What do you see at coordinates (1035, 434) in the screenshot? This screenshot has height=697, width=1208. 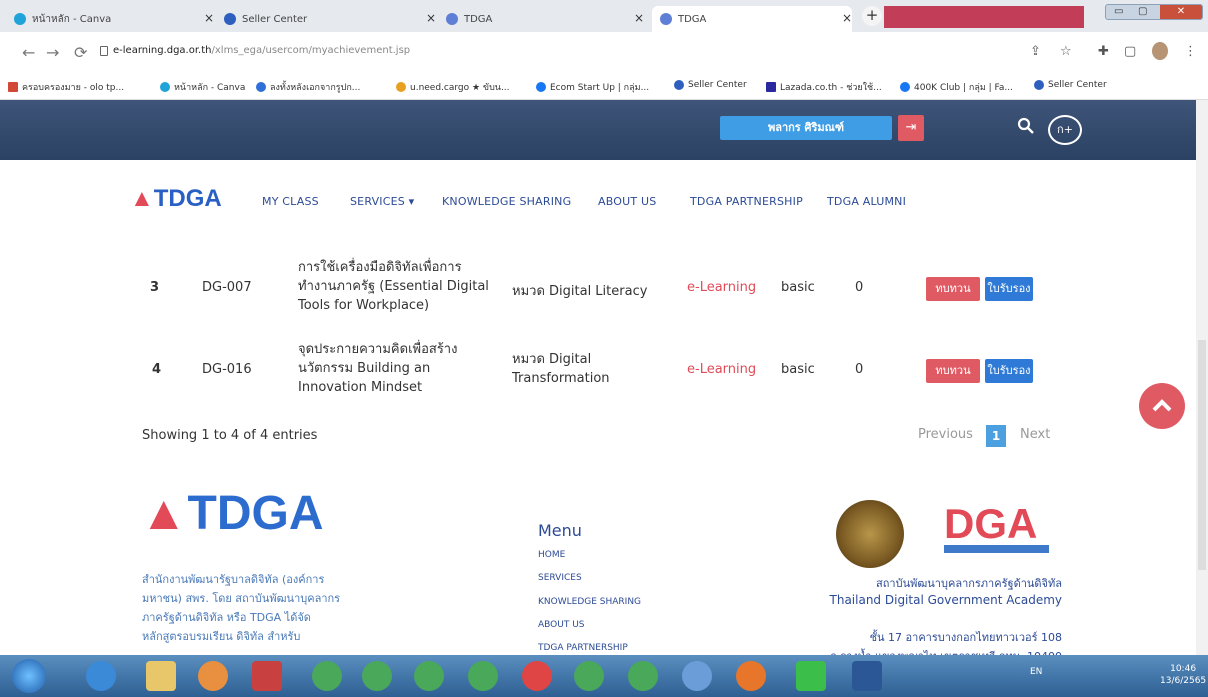 I see `pagination-next: Next` at bounding box center [1035, 434].